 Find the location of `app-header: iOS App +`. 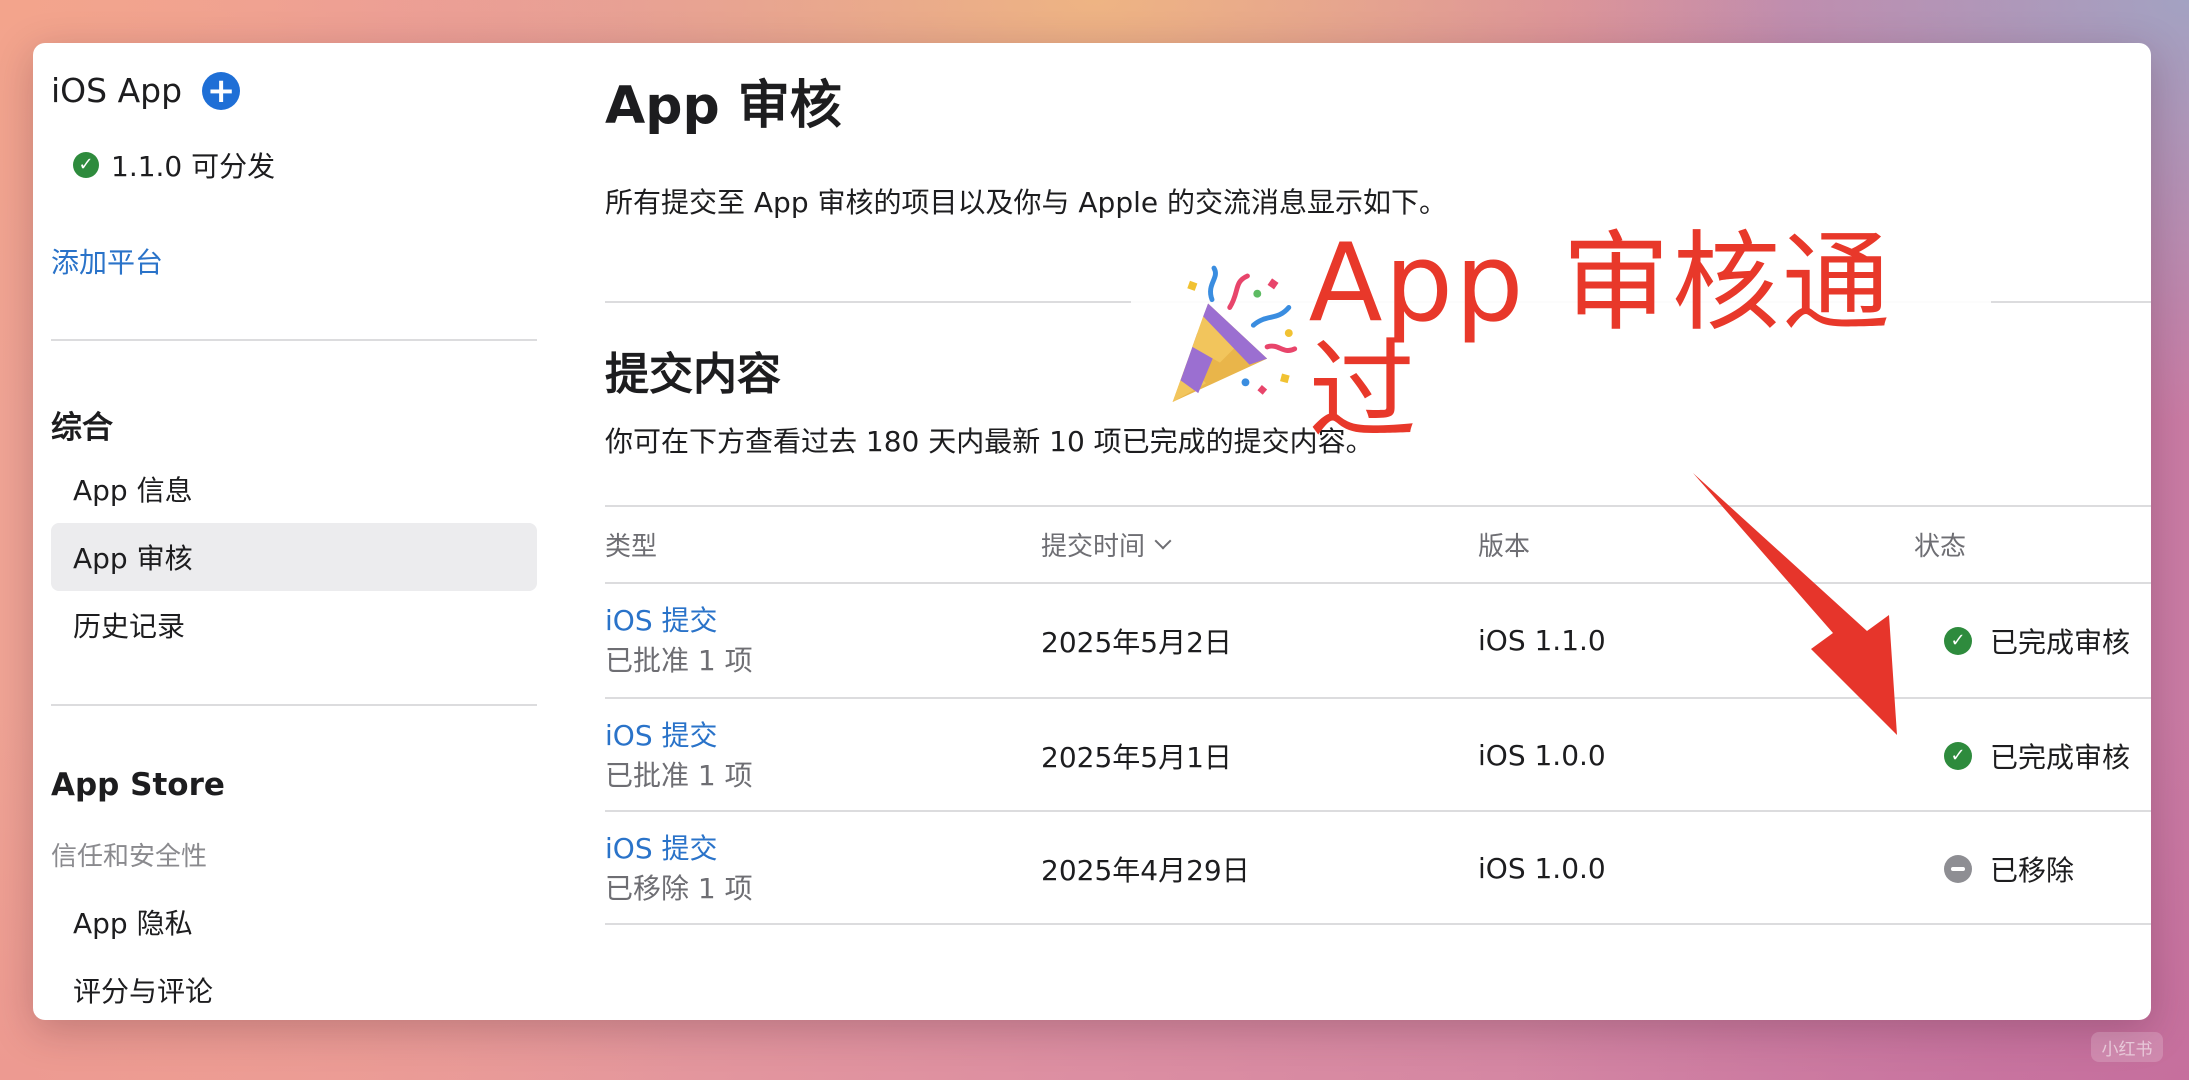

app-header: iOS App + is located at coordinates (146, 90).